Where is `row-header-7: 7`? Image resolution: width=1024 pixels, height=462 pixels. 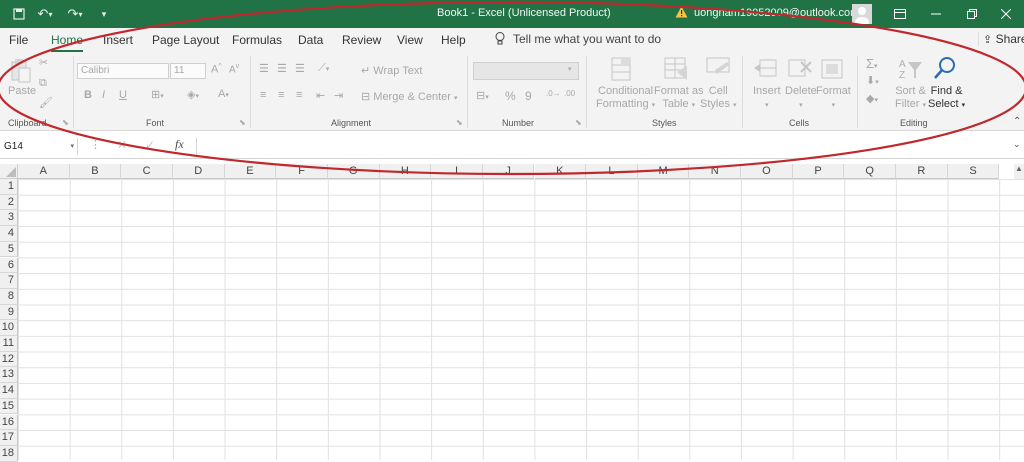 row-header-7: 7 is located at coordinates (9, 281).